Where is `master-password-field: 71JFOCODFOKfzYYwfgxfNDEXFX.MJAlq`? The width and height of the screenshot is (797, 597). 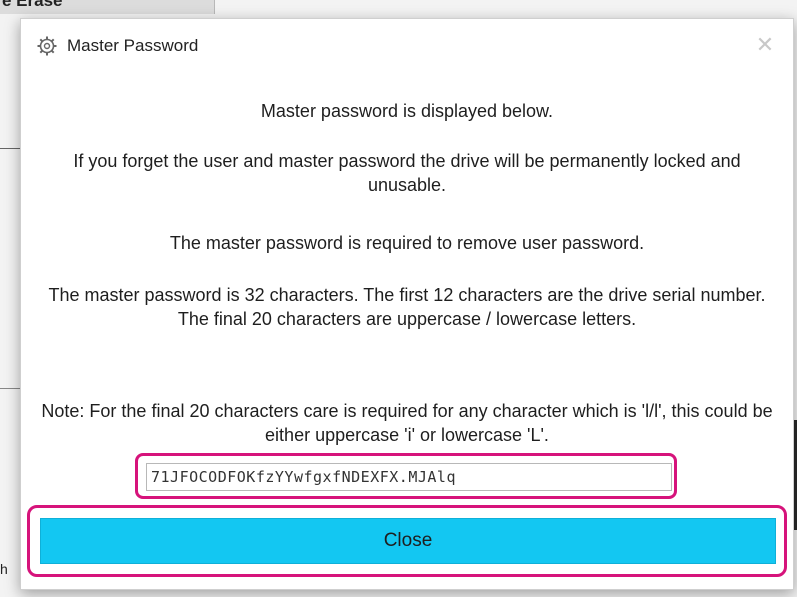
master-password-field: 71JFOCODFOKfzYYwfgxfNDEXFX.MJAlq is located at coordinates (409, 477).